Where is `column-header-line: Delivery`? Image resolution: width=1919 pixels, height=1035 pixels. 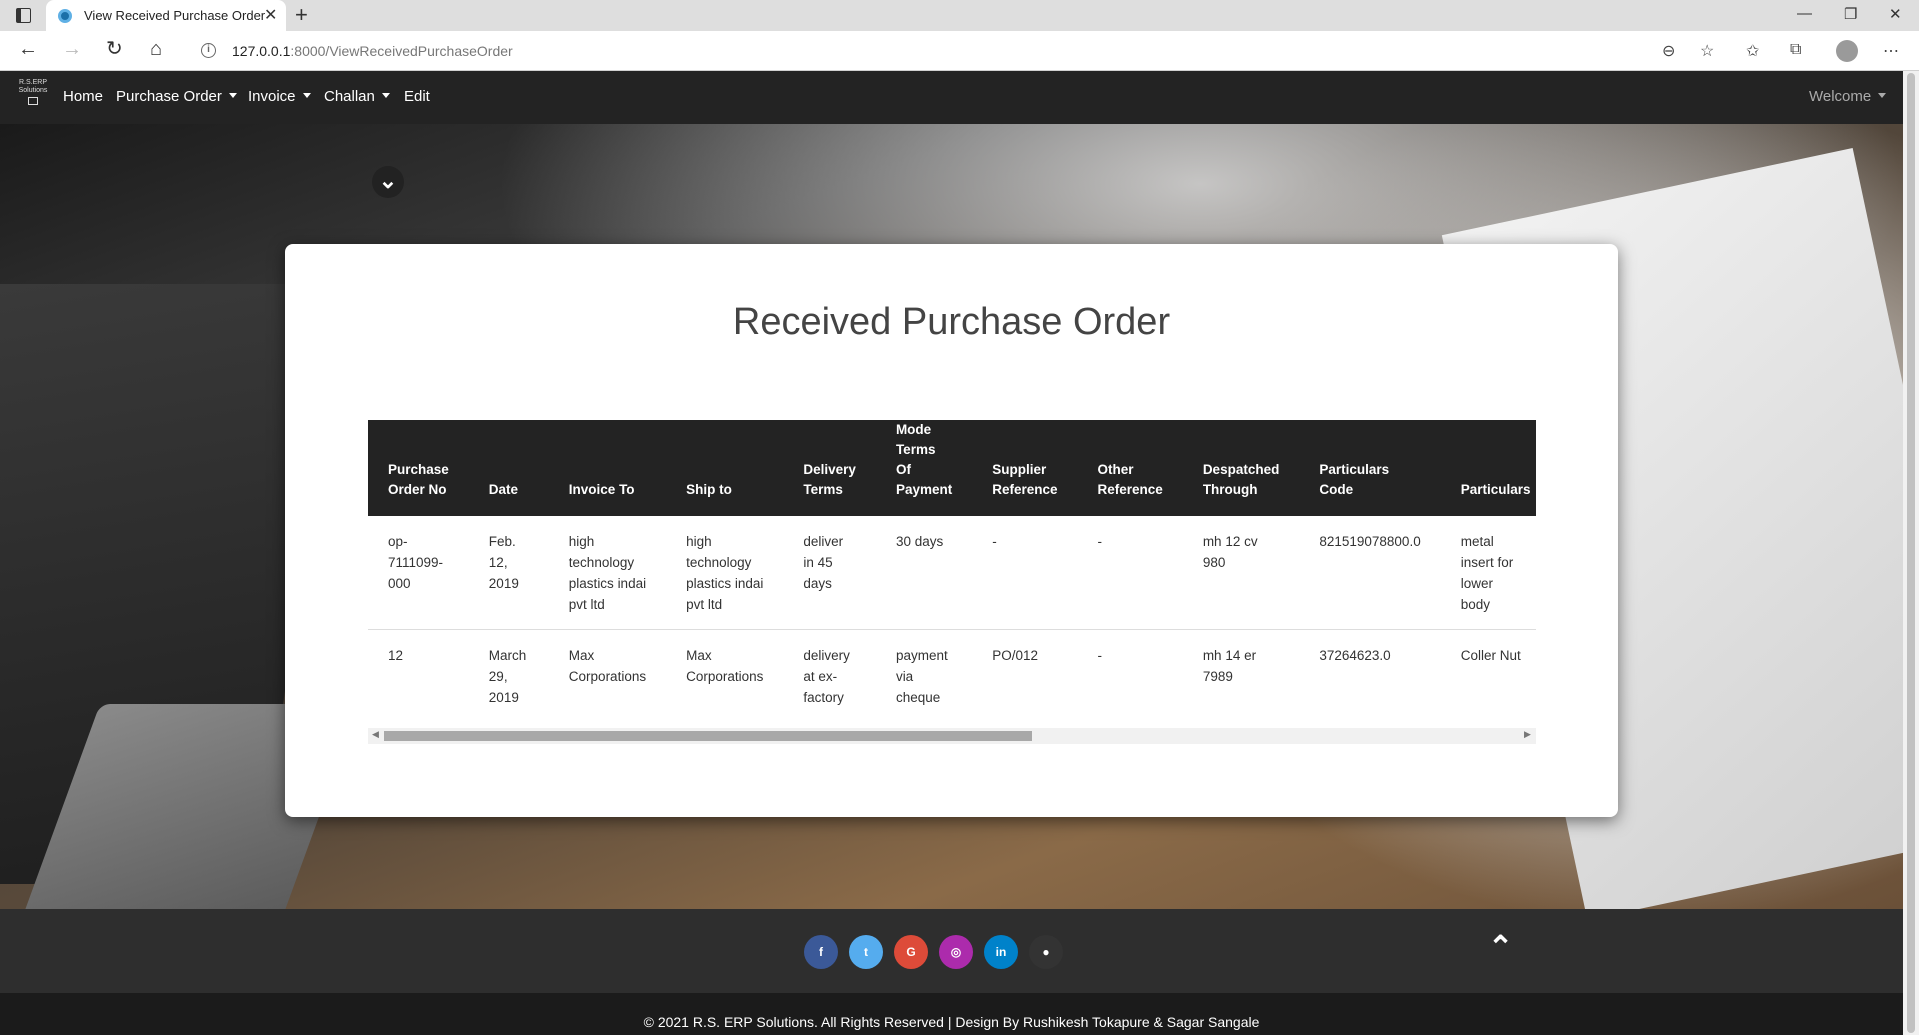 column-header-line: Delivery is located at coordinates (829, 469).